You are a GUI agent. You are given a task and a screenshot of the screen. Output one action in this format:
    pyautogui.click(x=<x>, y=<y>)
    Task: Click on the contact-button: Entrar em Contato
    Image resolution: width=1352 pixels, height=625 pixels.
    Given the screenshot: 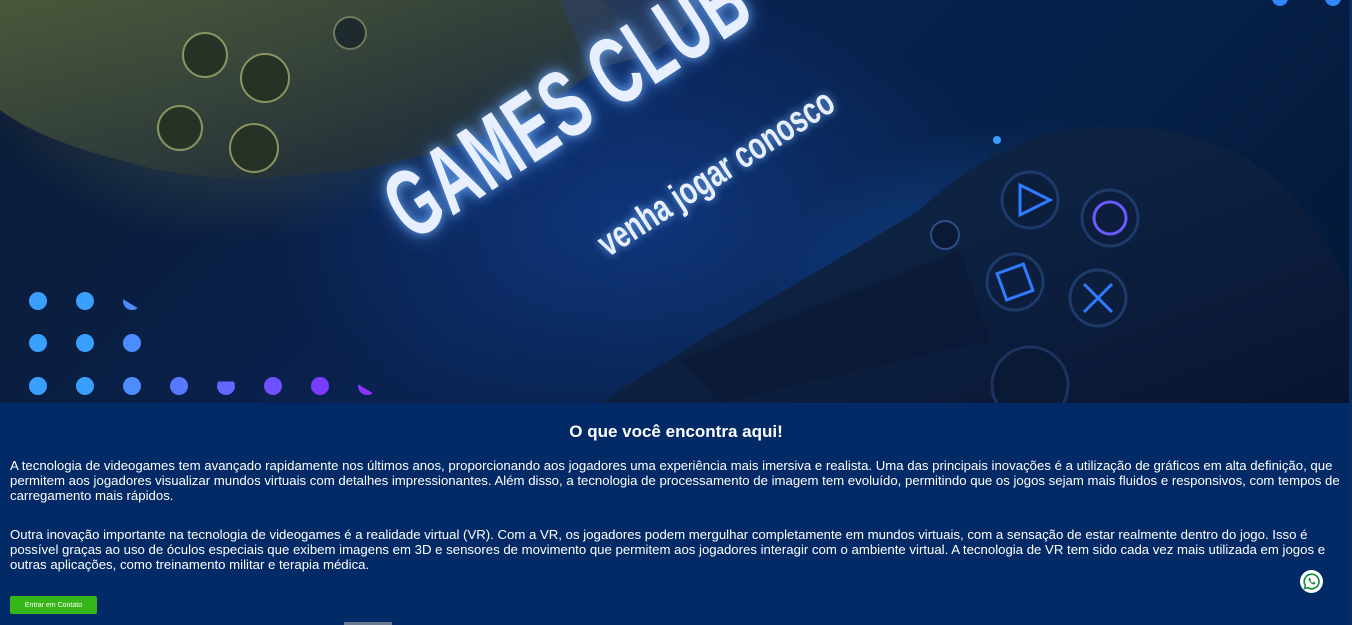 What is the action you would take?
    pyautogui.click(x=53, y=605)
    